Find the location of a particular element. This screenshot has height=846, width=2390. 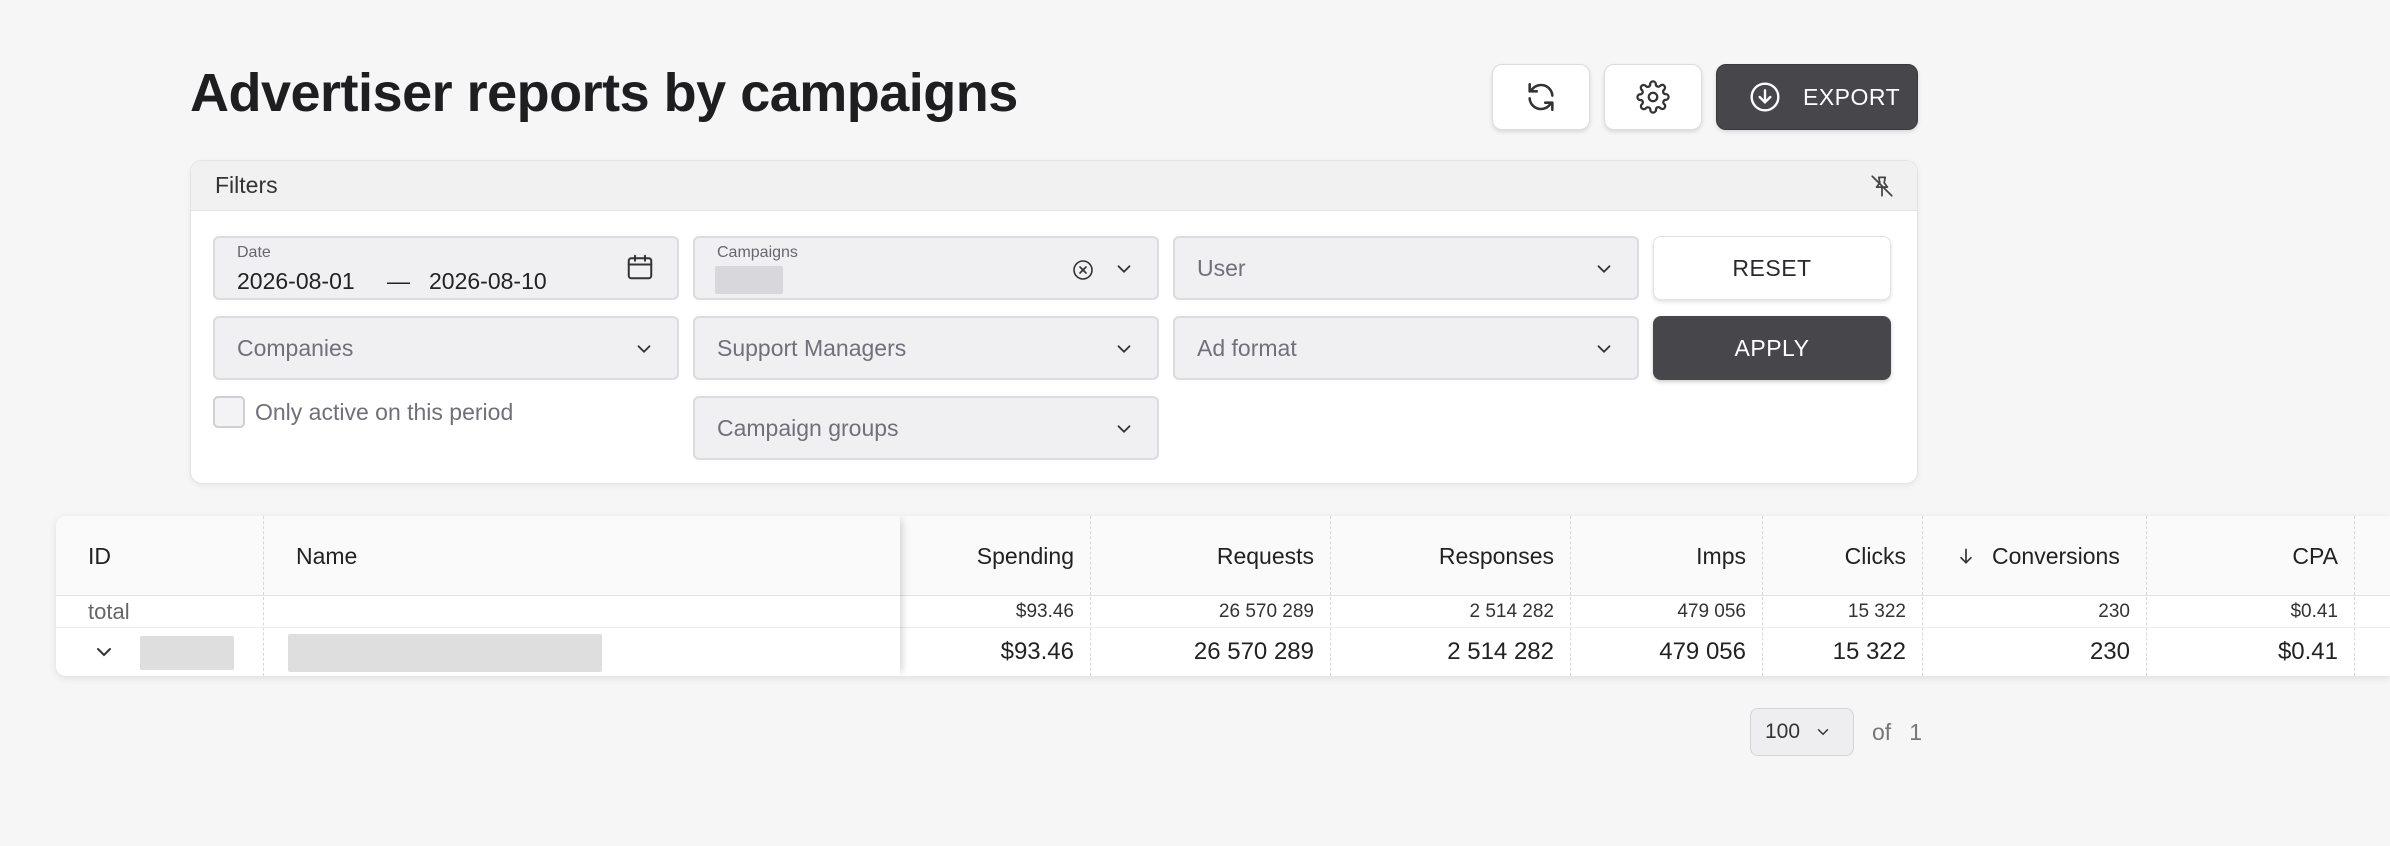

column-header-responses: Responses is located at coordinates (1445, 556).